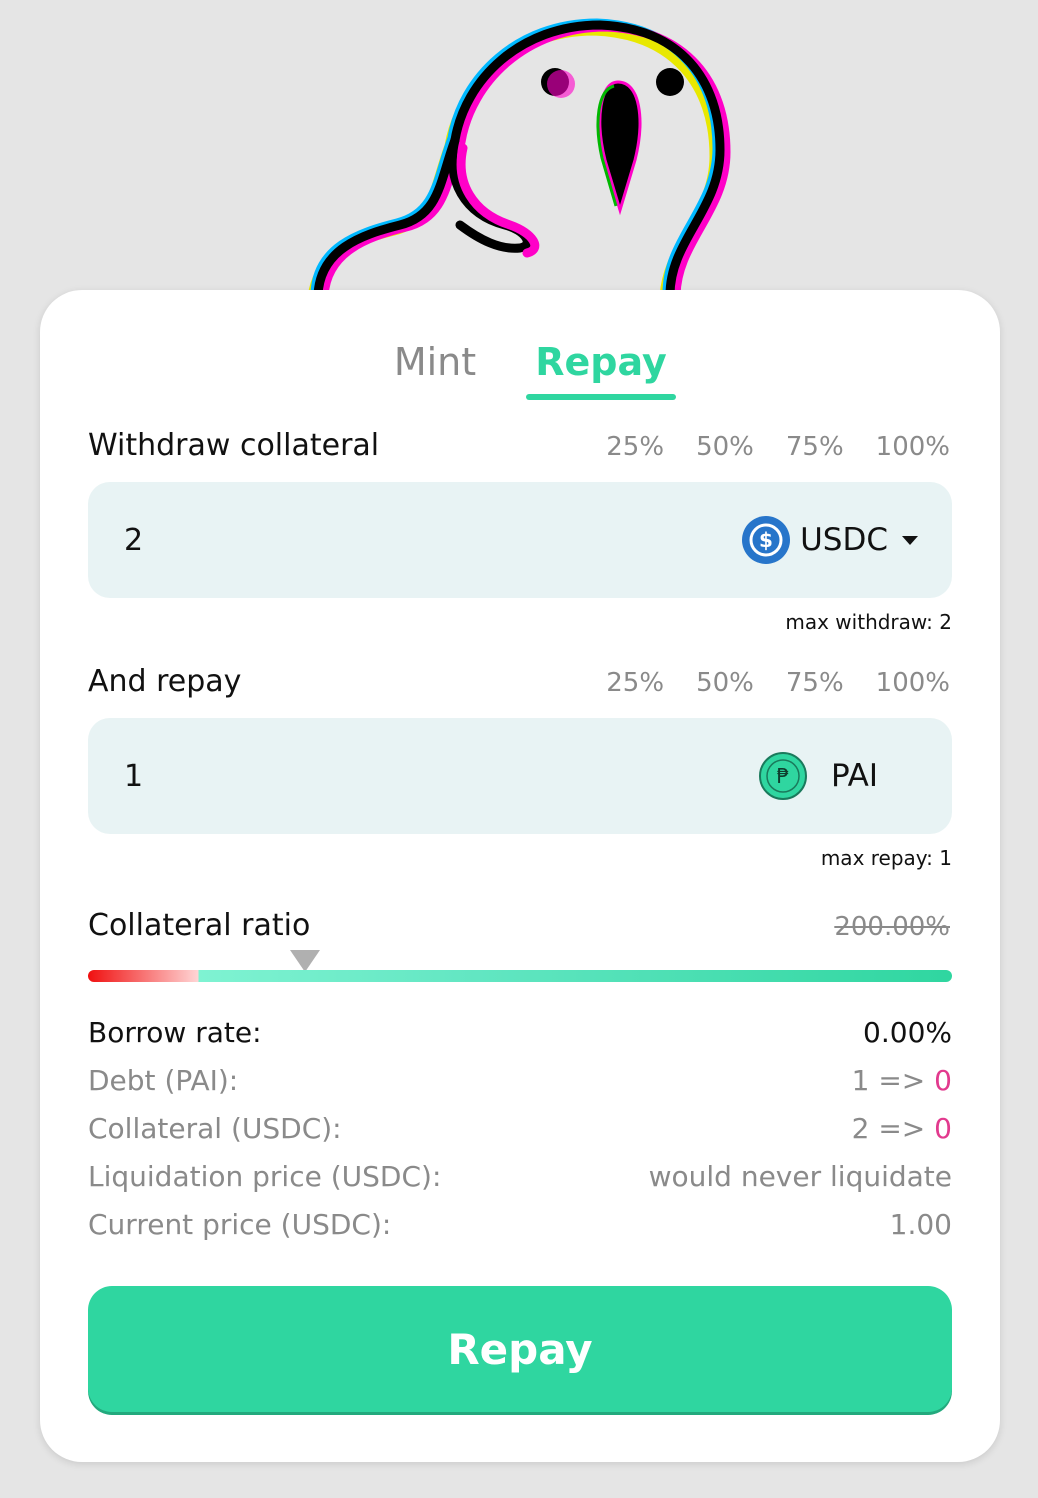 This screenshot has height=1498, width=1038. Describe the element at coordinates (234, 445) in the screenshot. I see `withdraw-label: Withdraw collateral` at that location.